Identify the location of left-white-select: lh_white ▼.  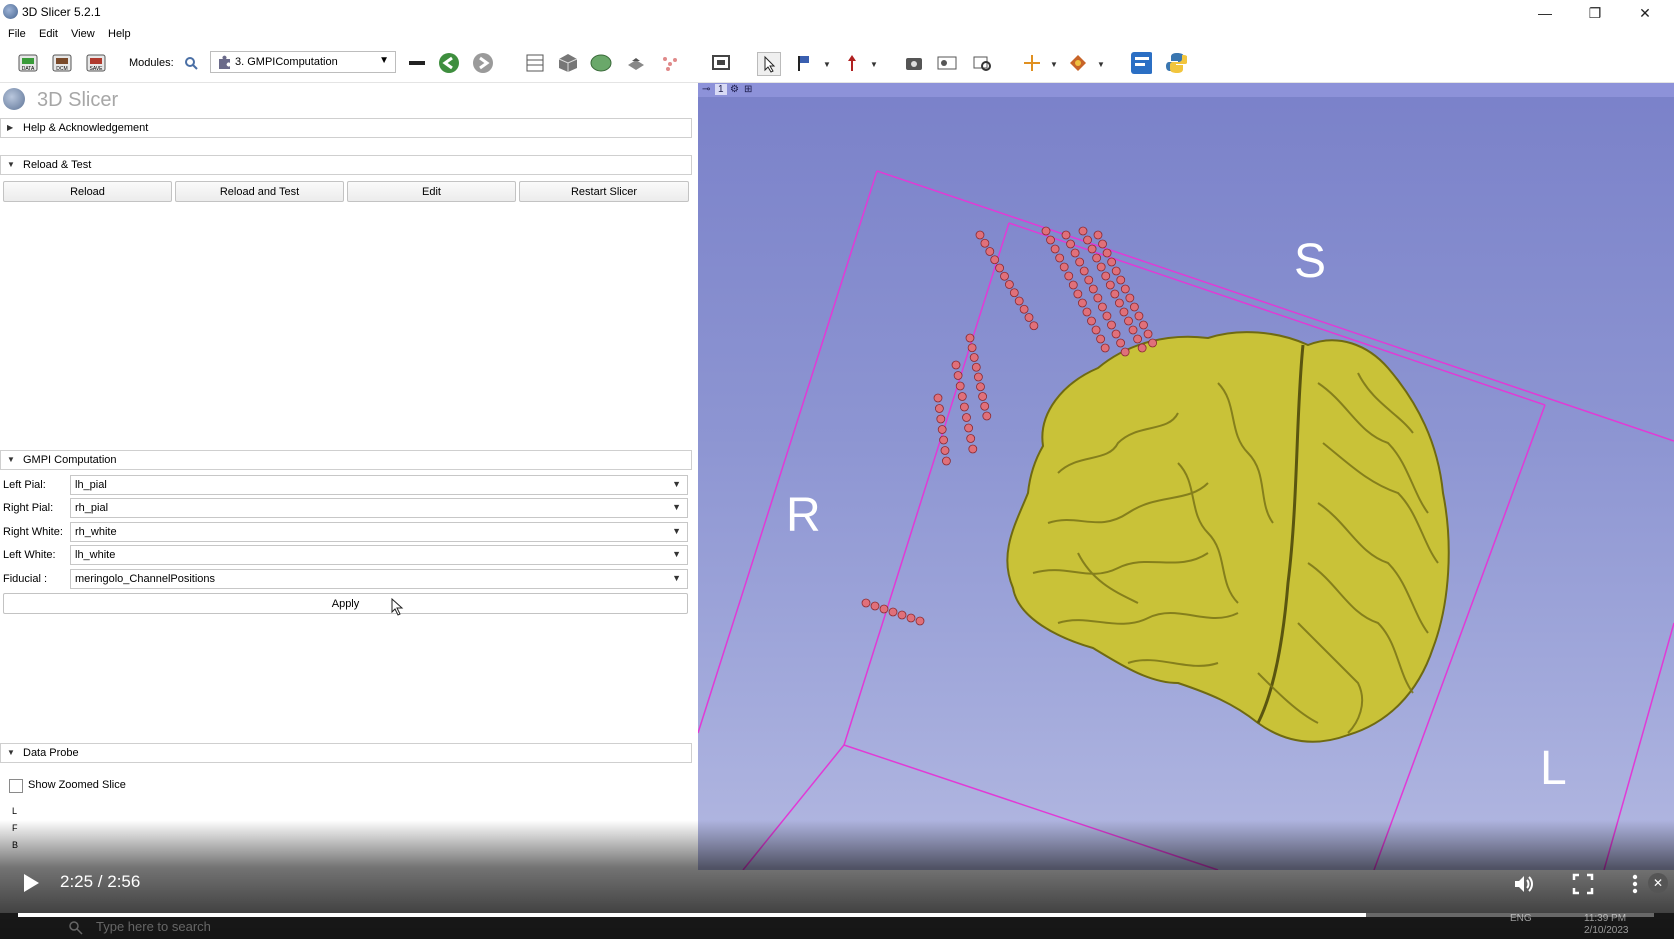
(379, 555).